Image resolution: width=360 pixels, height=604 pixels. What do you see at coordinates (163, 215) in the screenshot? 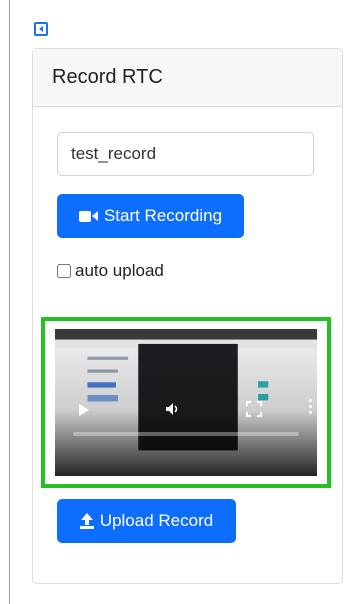
I see `start-recording-label: Start Recording` at bounding box center [163, 215].